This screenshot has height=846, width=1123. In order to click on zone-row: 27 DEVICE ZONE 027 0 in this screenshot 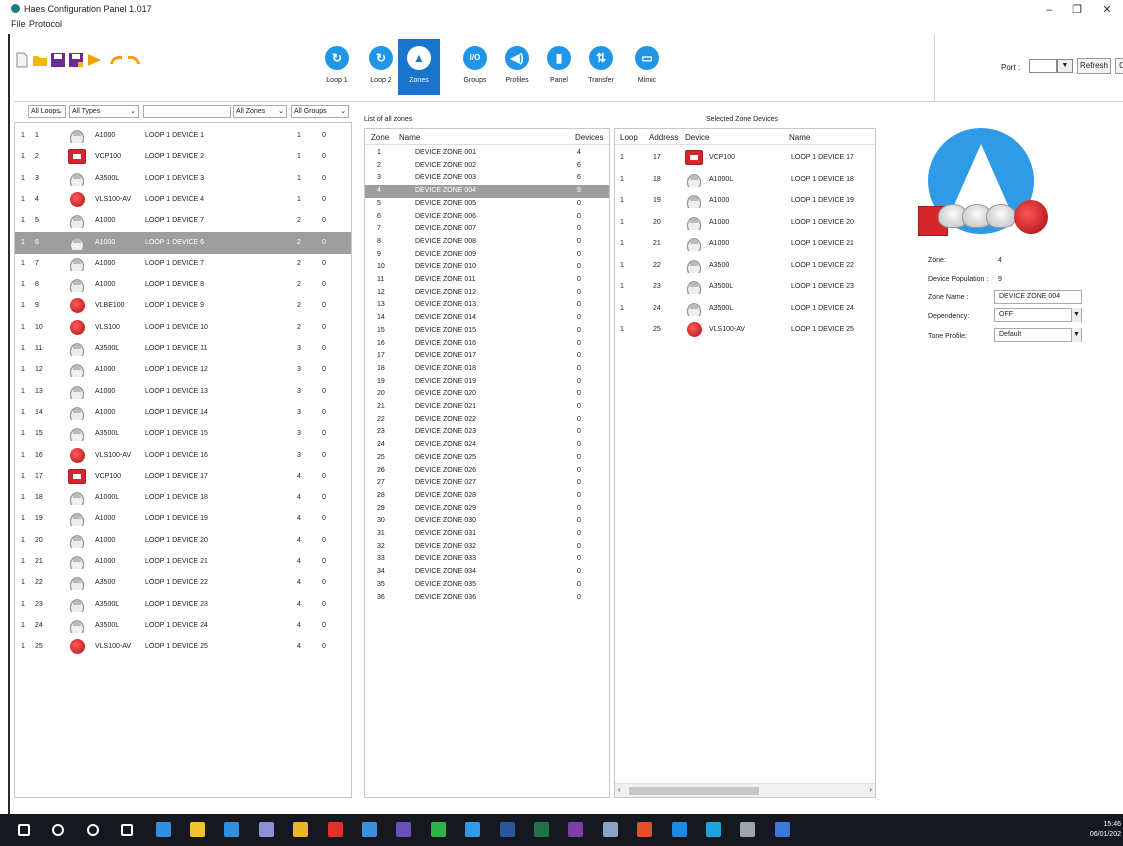, I will do `click(487, 483)`.